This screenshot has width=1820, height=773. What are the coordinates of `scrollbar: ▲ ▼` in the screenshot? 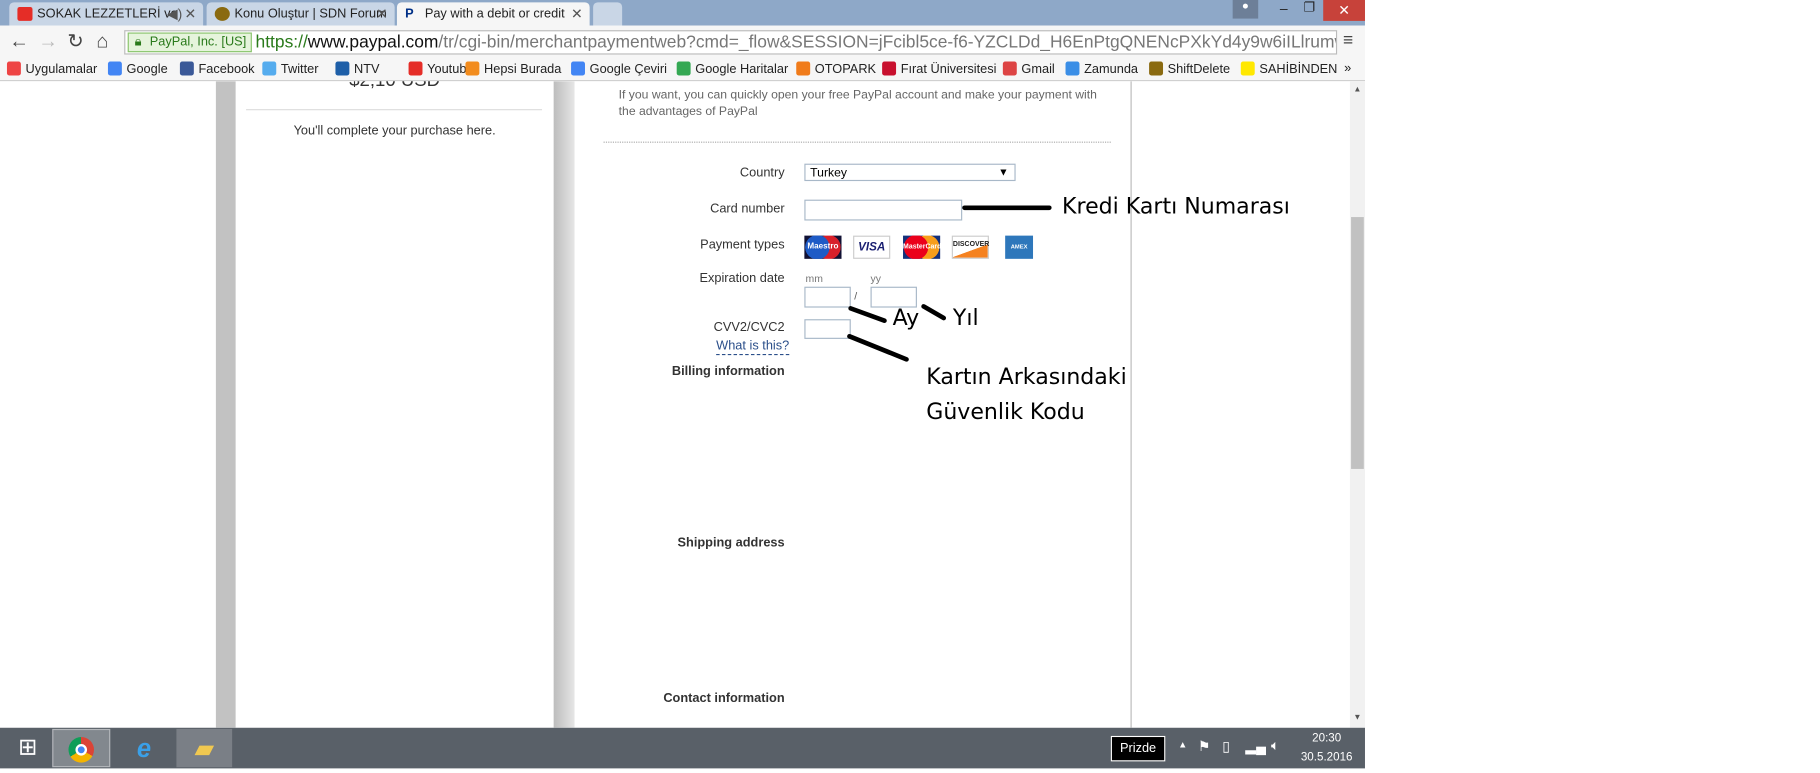 It's located at (1357, 404).